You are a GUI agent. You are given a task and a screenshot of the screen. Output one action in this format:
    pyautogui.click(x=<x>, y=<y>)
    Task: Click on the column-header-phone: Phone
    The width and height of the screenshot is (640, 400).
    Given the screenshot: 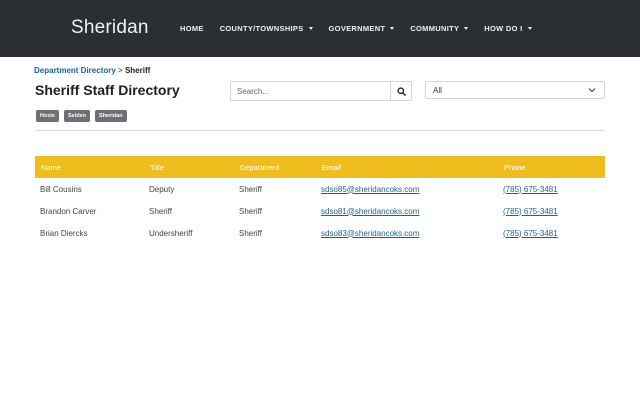 What is the action you would take?
    pyautogui.click(x=551, y=167)
    